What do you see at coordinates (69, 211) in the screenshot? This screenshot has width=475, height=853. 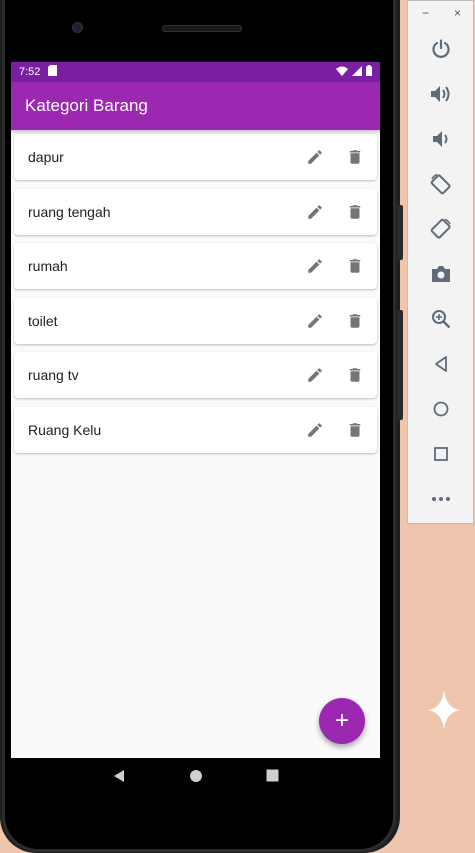 I see `category-label: ruang tengah` at bounding box center [69, 211].